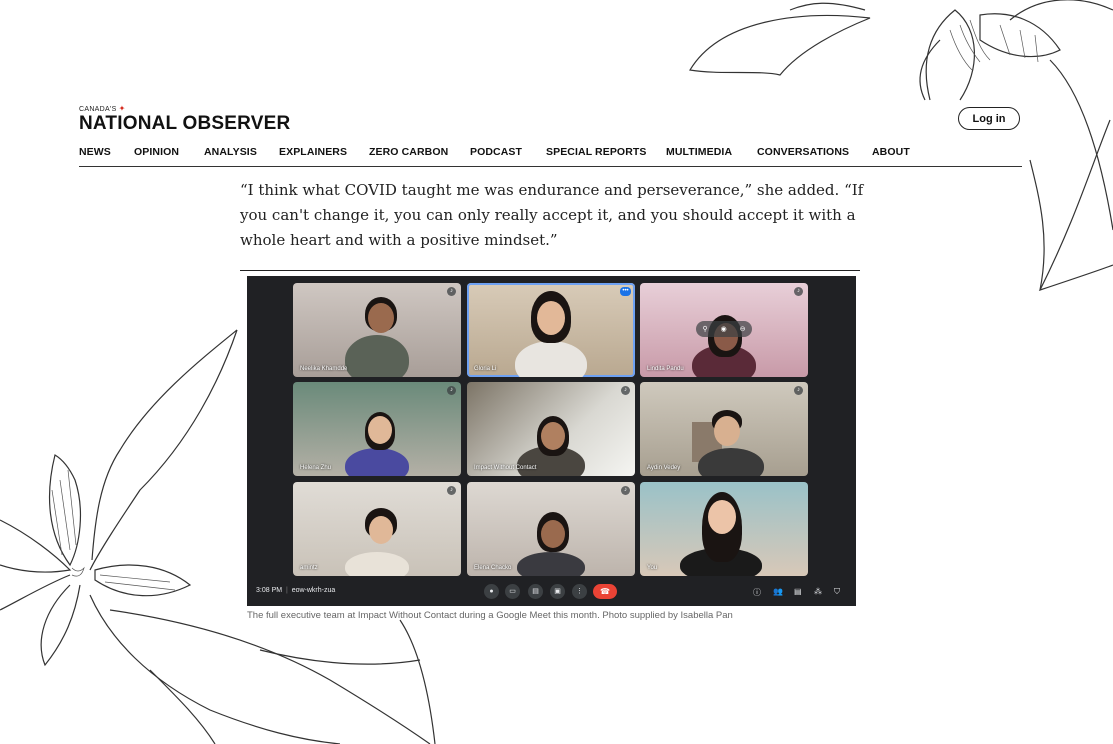 The height and width of the screenshot is (744, 1113). I want to click on more-options-icon: •••, so click(625, 291).